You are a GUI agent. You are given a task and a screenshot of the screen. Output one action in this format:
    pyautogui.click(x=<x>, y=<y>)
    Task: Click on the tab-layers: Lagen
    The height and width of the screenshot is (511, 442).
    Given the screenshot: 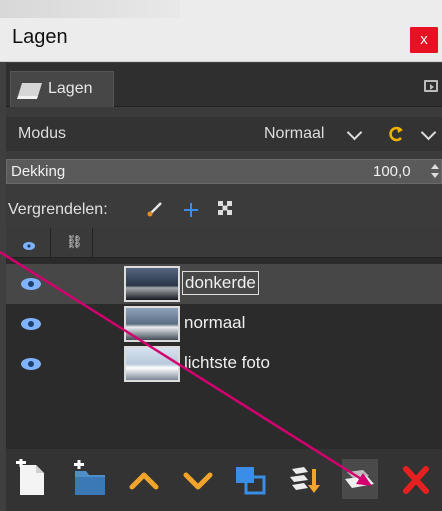 What is the action you would take?
    pyautogui.click(x=62, y=89)
    